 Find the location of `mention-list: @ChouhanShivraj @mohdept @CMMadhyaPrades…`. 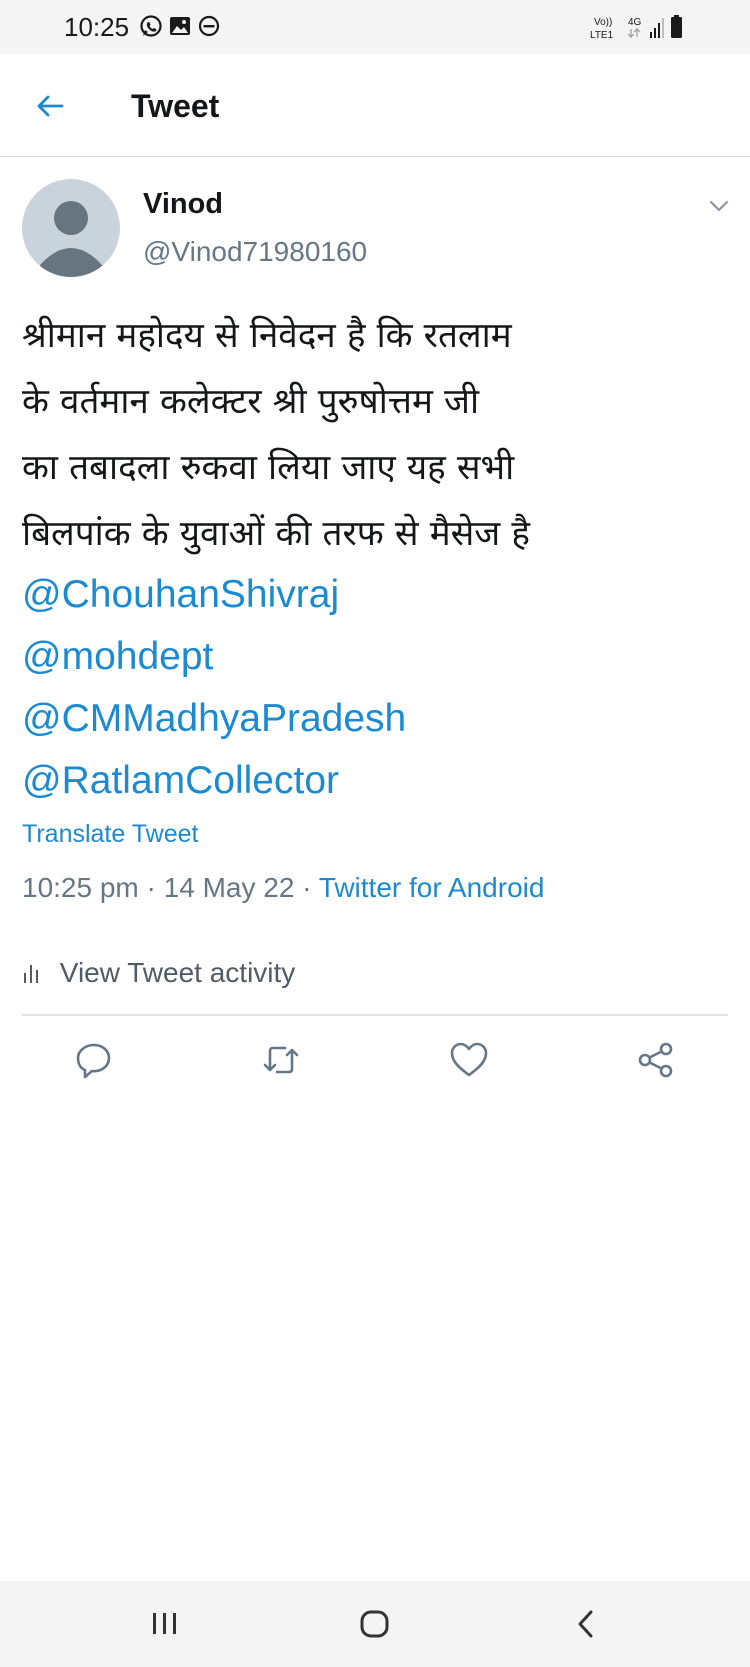

mention-list: @ChouhanShivraj @mohdept @CMMadhyaPrades… is located at coordinates (214, 688).